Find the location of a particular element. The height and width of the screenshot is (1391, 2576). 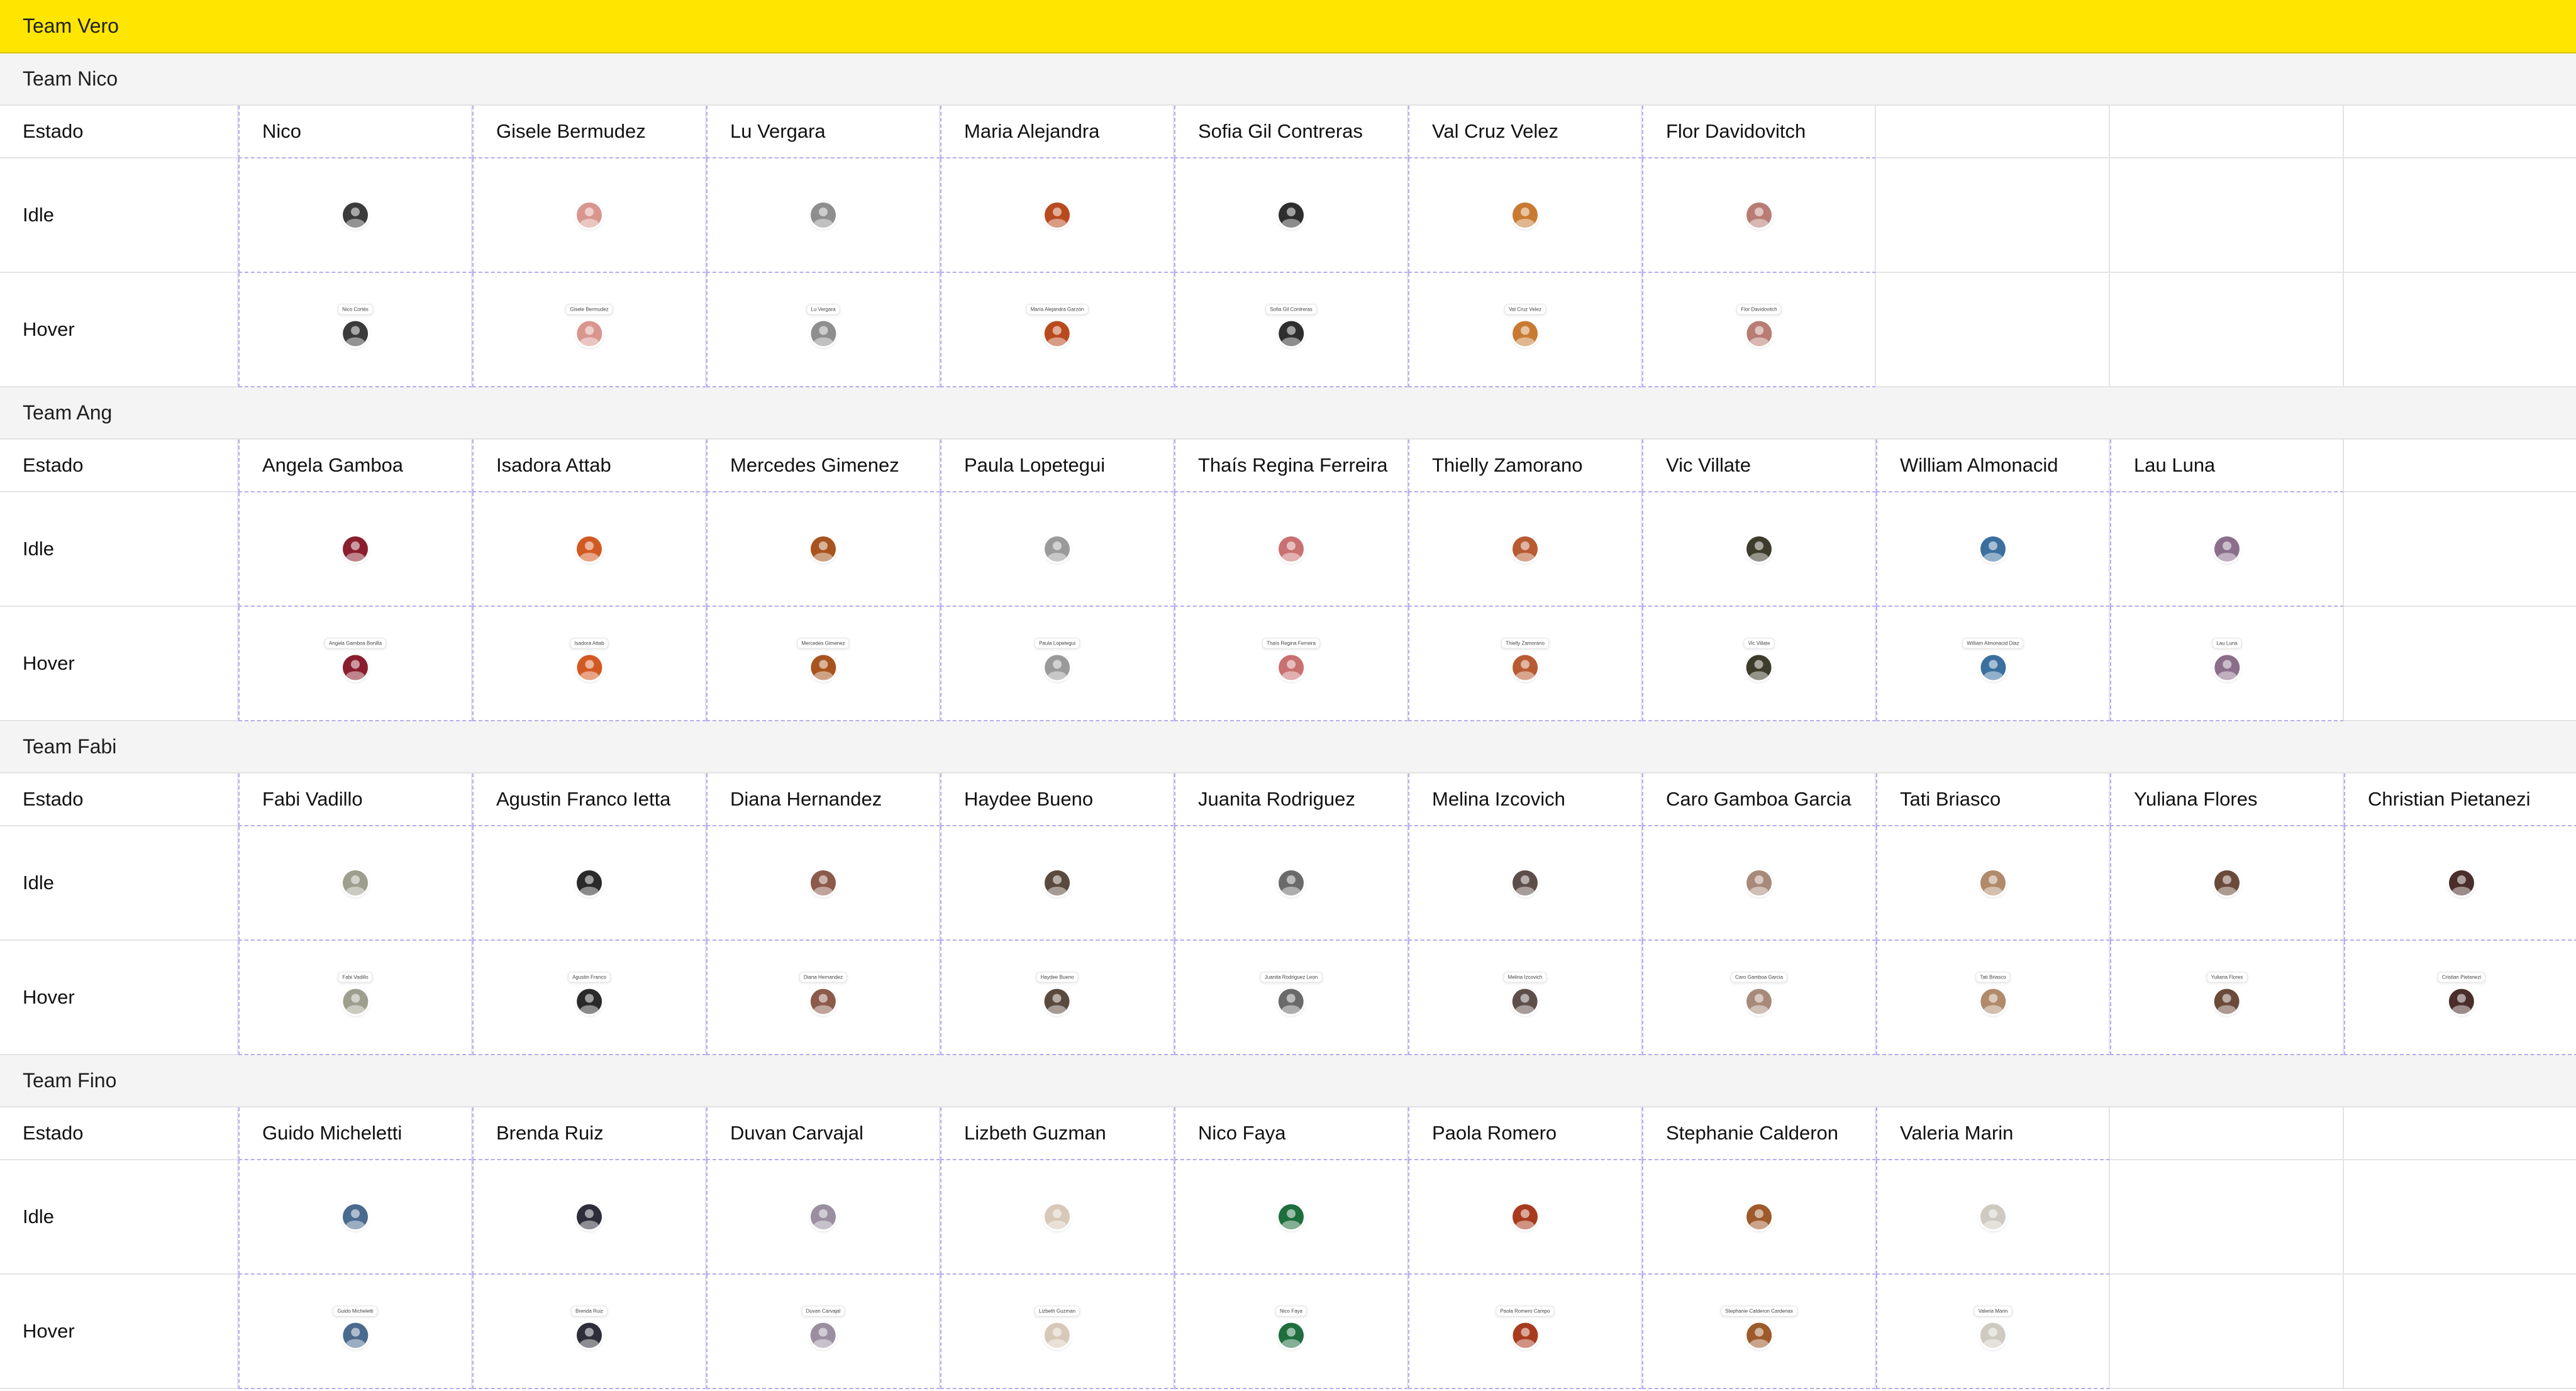

idle-row: Idle is located at coordinates (1288, 215).